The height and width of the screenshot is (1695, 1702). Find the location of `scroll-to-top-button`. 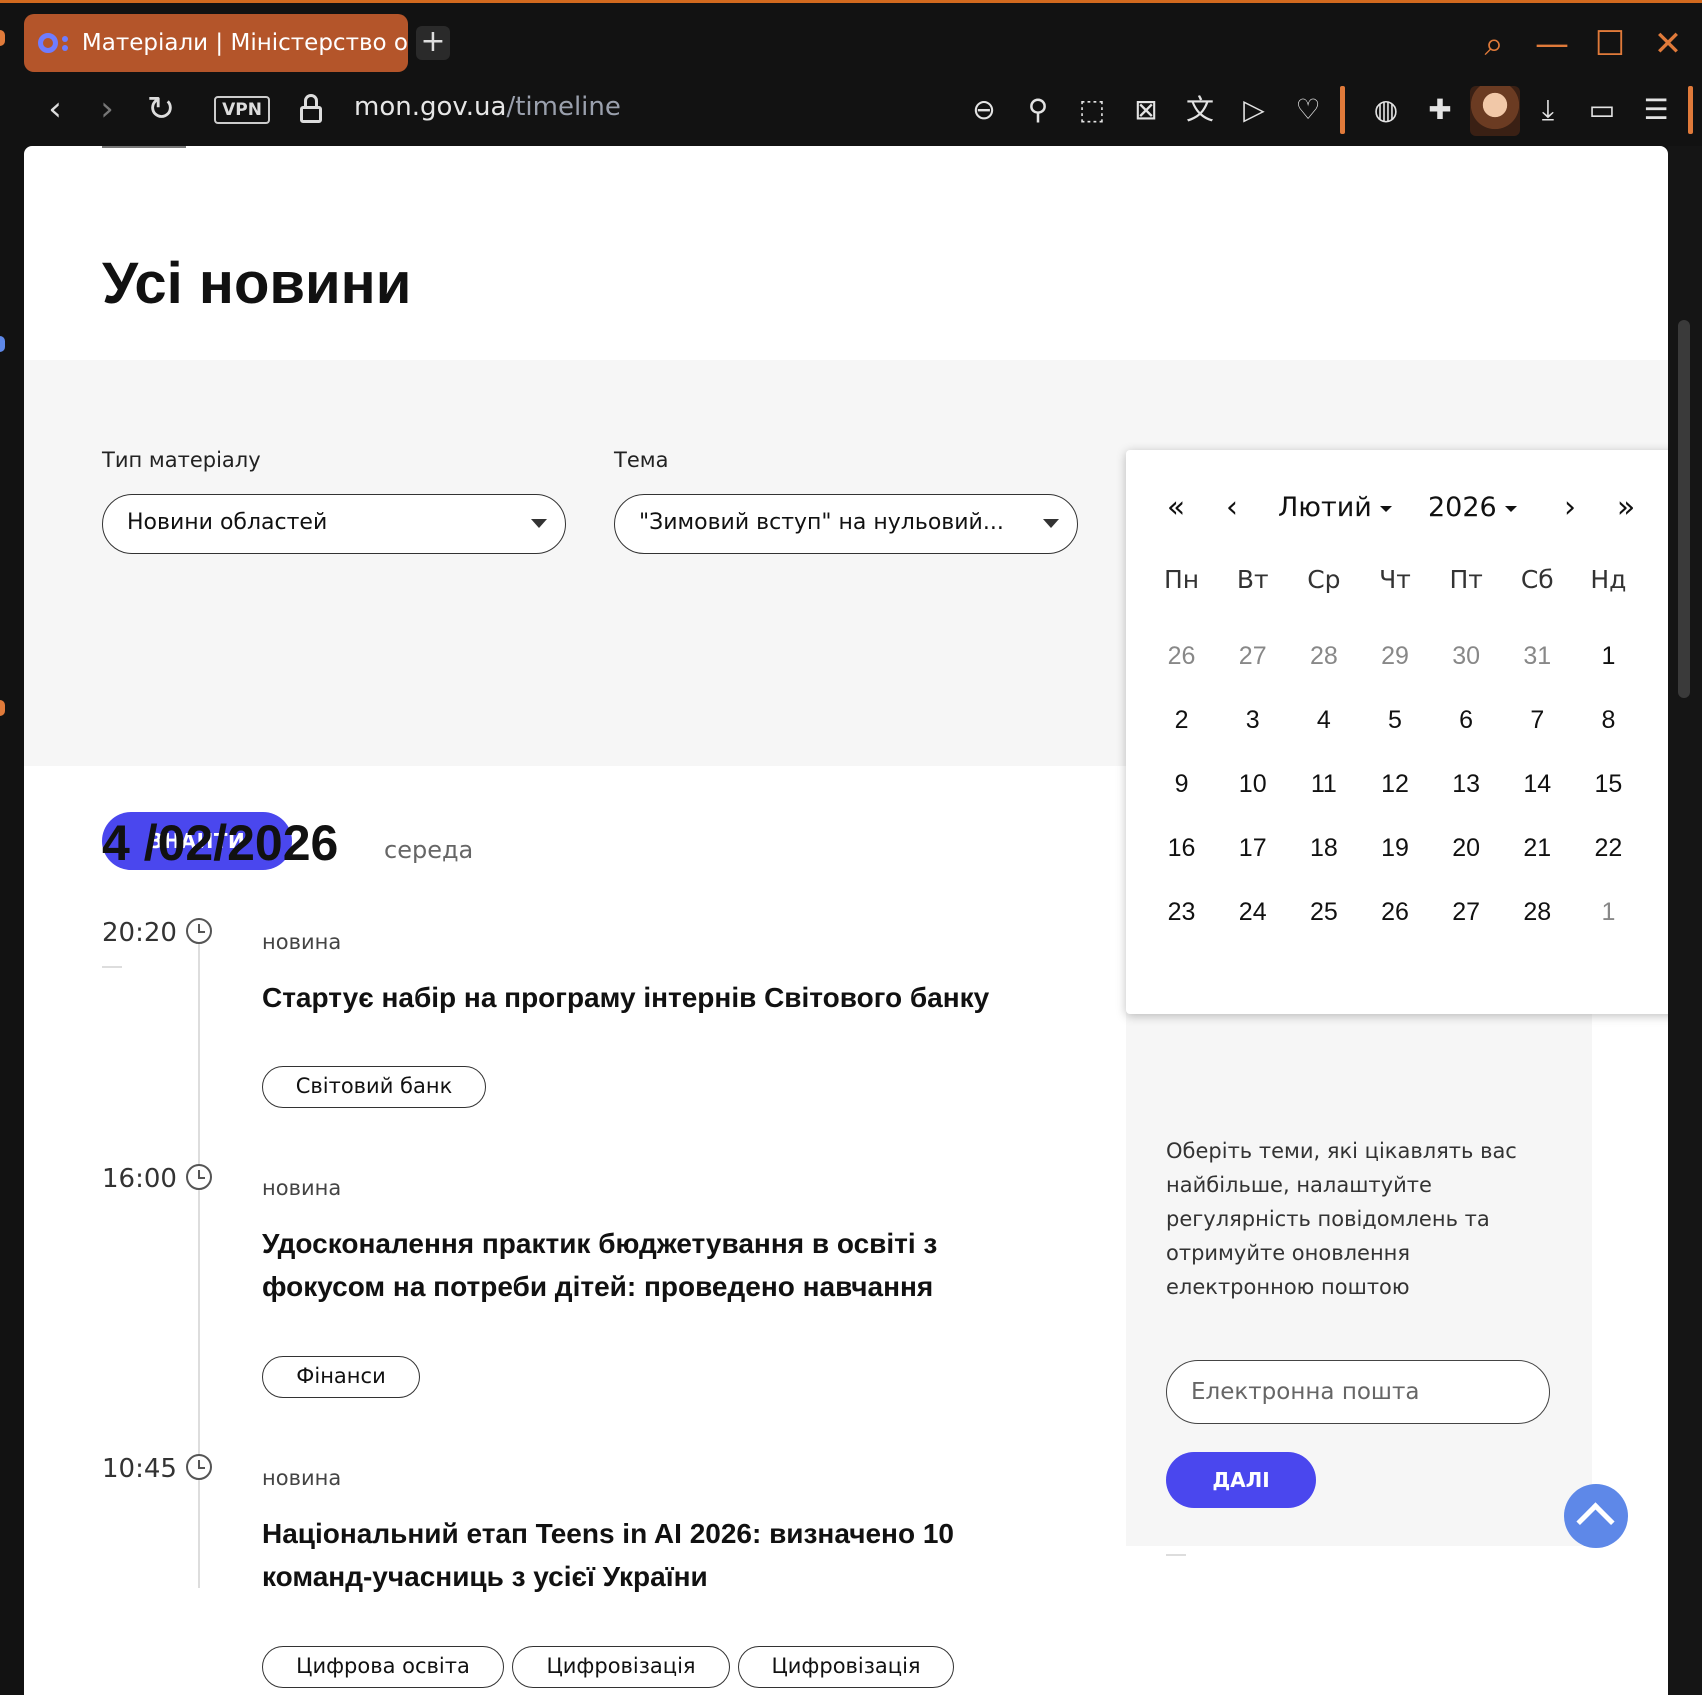

scroll-to-top-button is located at coordinates (1596, 1516).